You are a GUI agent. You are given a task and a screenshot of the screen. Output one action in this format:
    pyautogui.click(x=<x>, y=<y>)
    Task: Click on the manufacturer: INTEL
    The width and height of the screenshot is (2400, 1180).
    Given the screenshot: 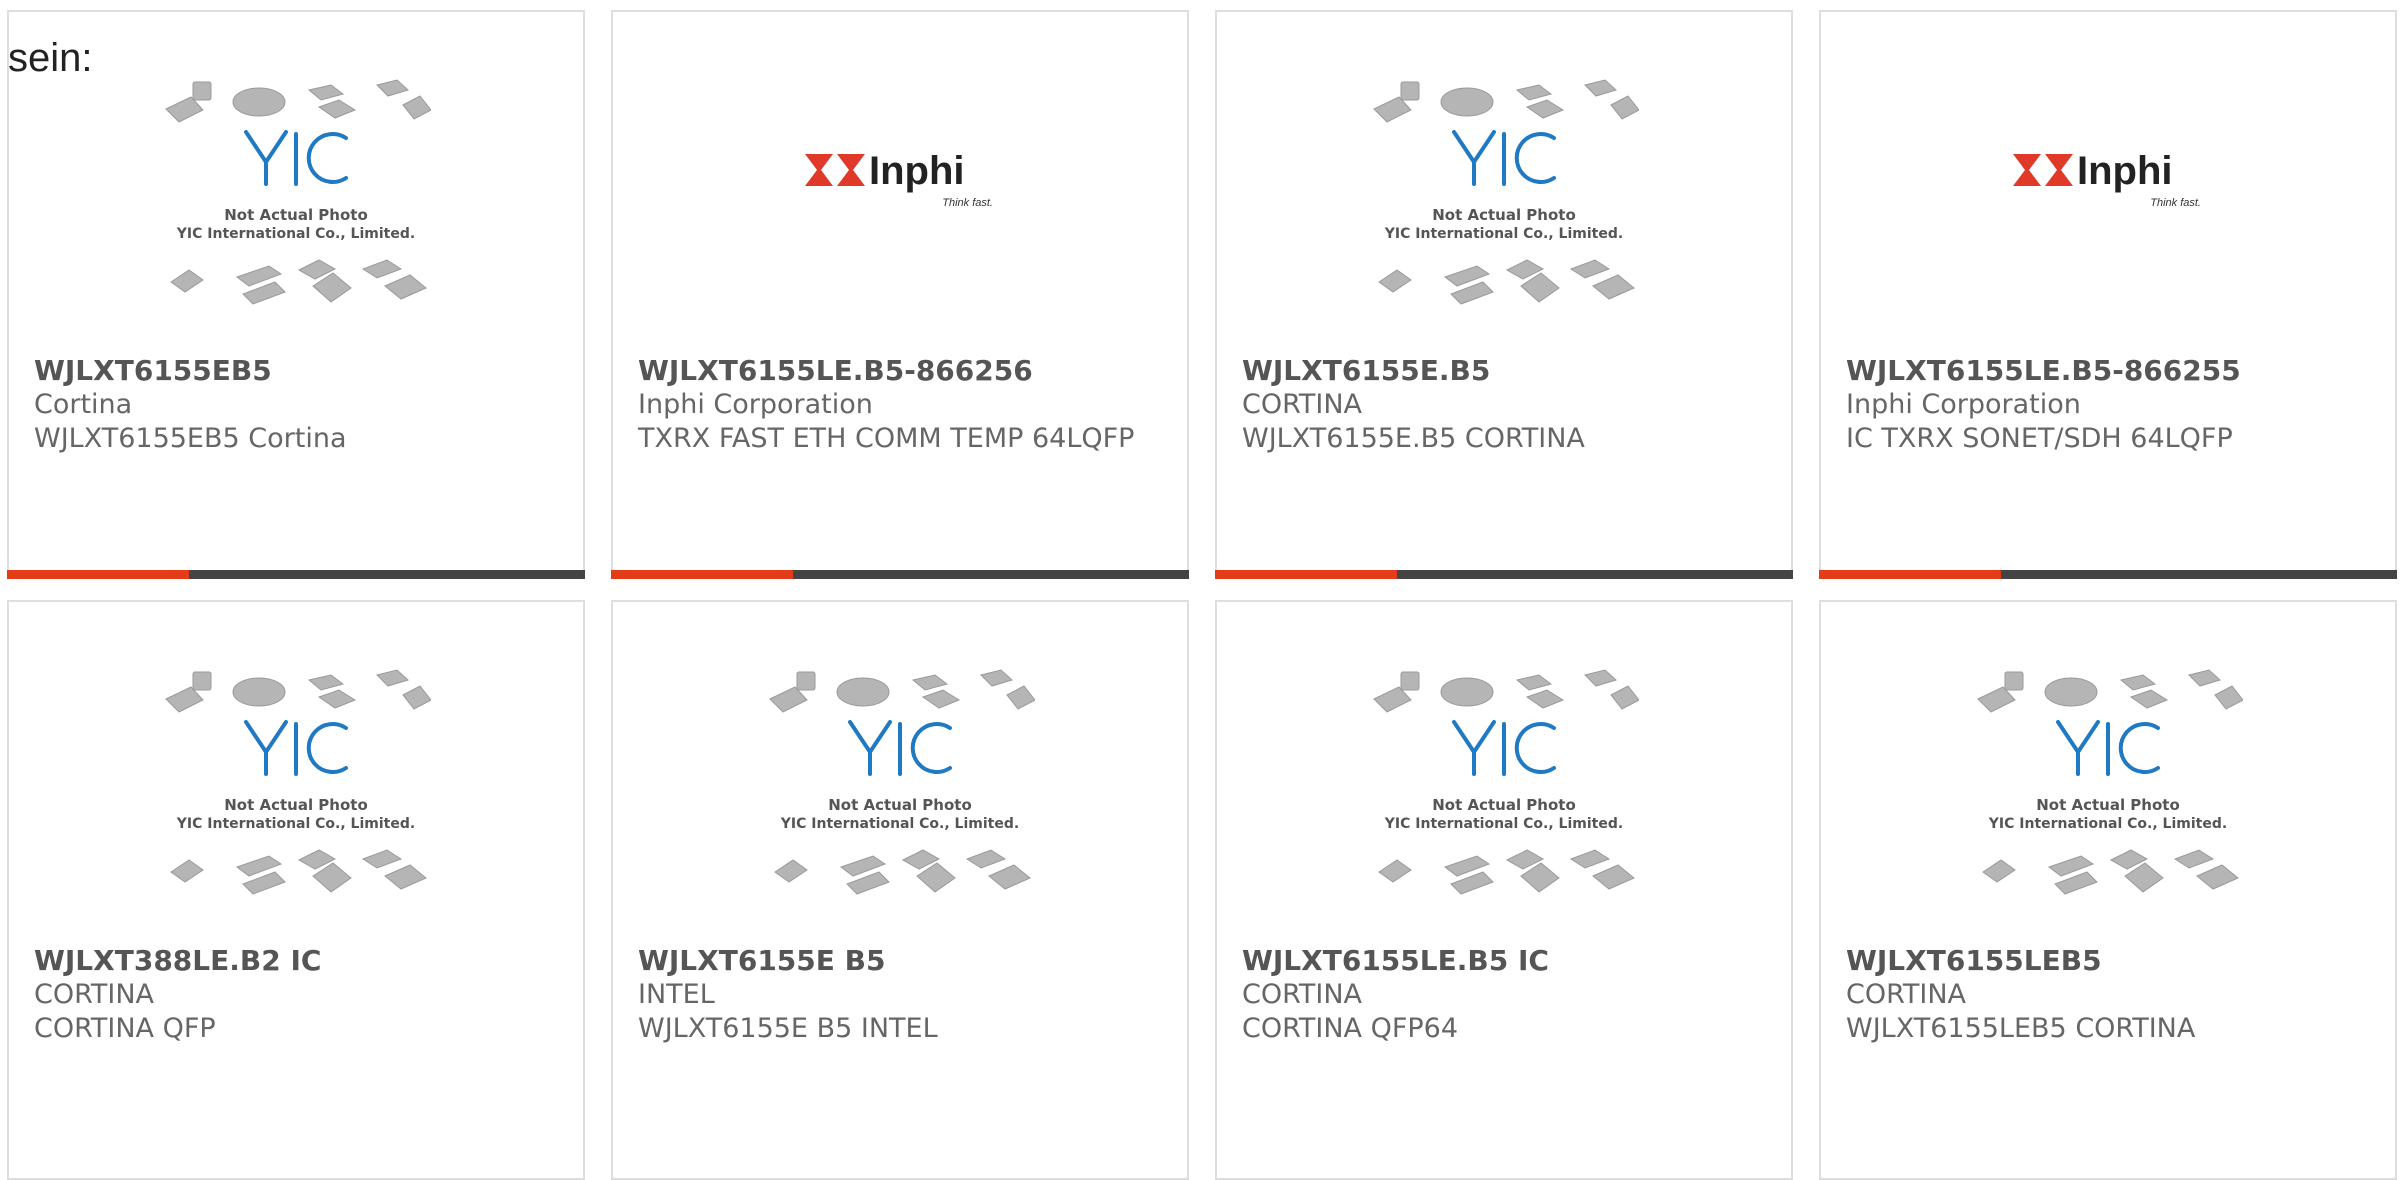 What is the action you would take?
    pyautogui.click(x=676, y=994)
    